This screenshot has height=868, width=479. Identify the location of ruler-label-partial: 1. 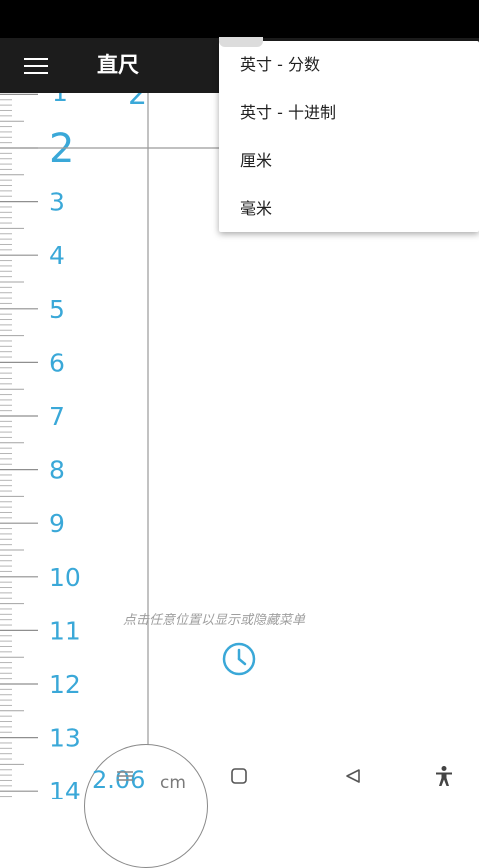
(60, 100).